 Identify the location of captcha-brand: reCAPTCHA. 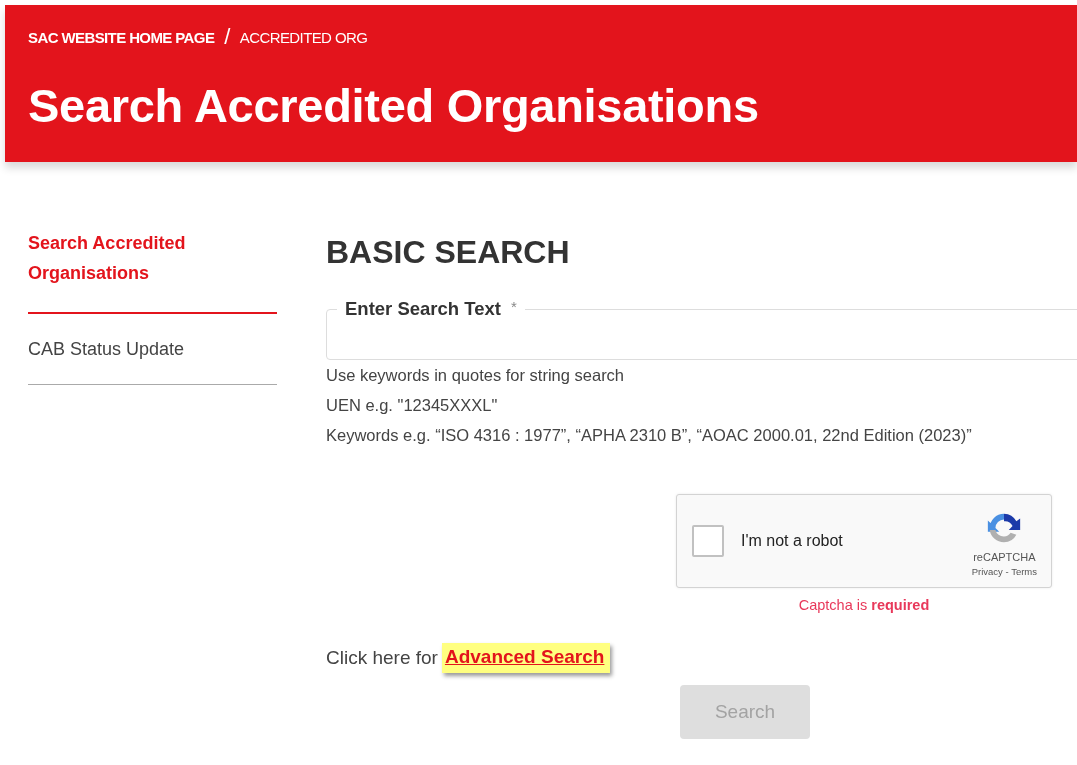
(1004, 557).